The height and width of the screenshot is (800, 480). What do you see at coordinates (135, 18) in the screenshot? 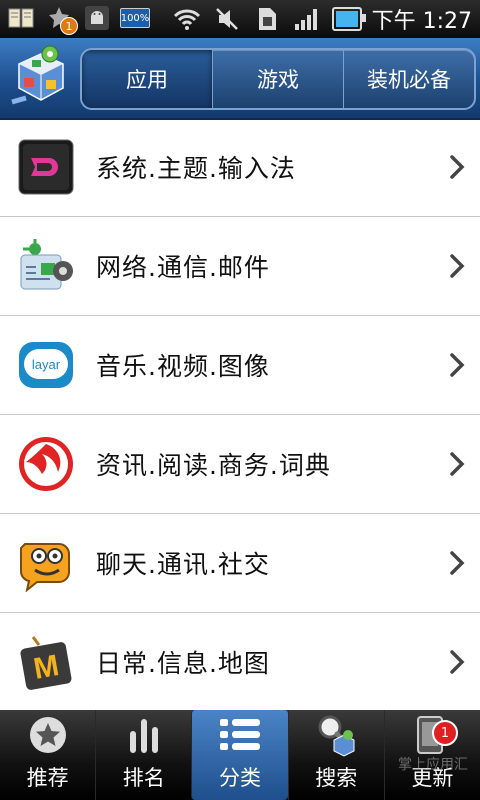
I see `battery-100-icon: 100%` at bounding box center [135, 18].